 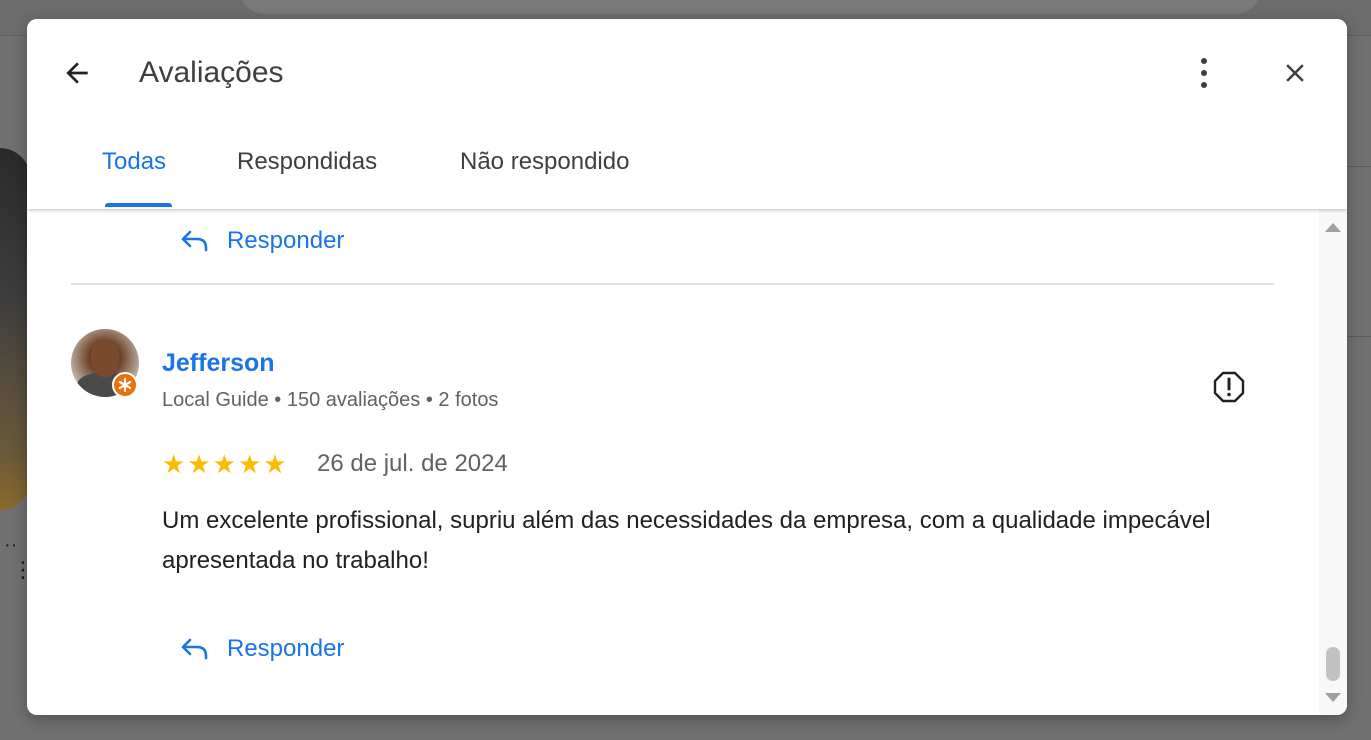 What do you see at coordinates (134, 171) in the screenshot?
I see `tab-todas: Todas` at bounding box center [134, 171].